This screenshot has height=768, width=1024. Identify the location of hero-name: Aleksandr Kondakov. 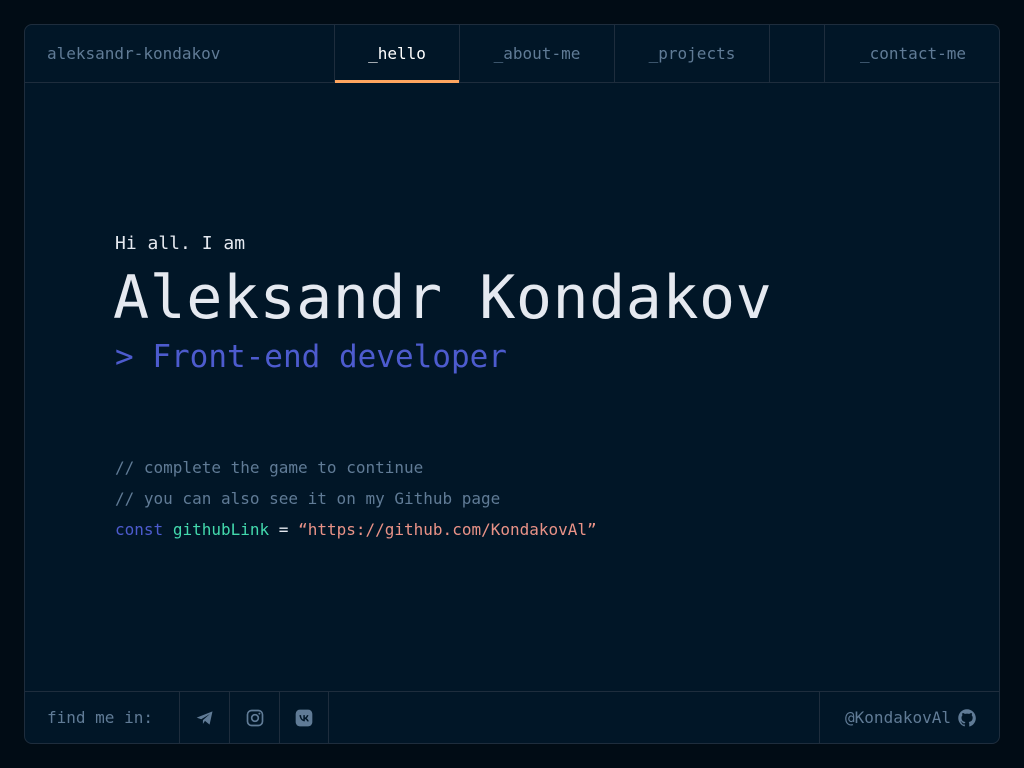
(443, 298).